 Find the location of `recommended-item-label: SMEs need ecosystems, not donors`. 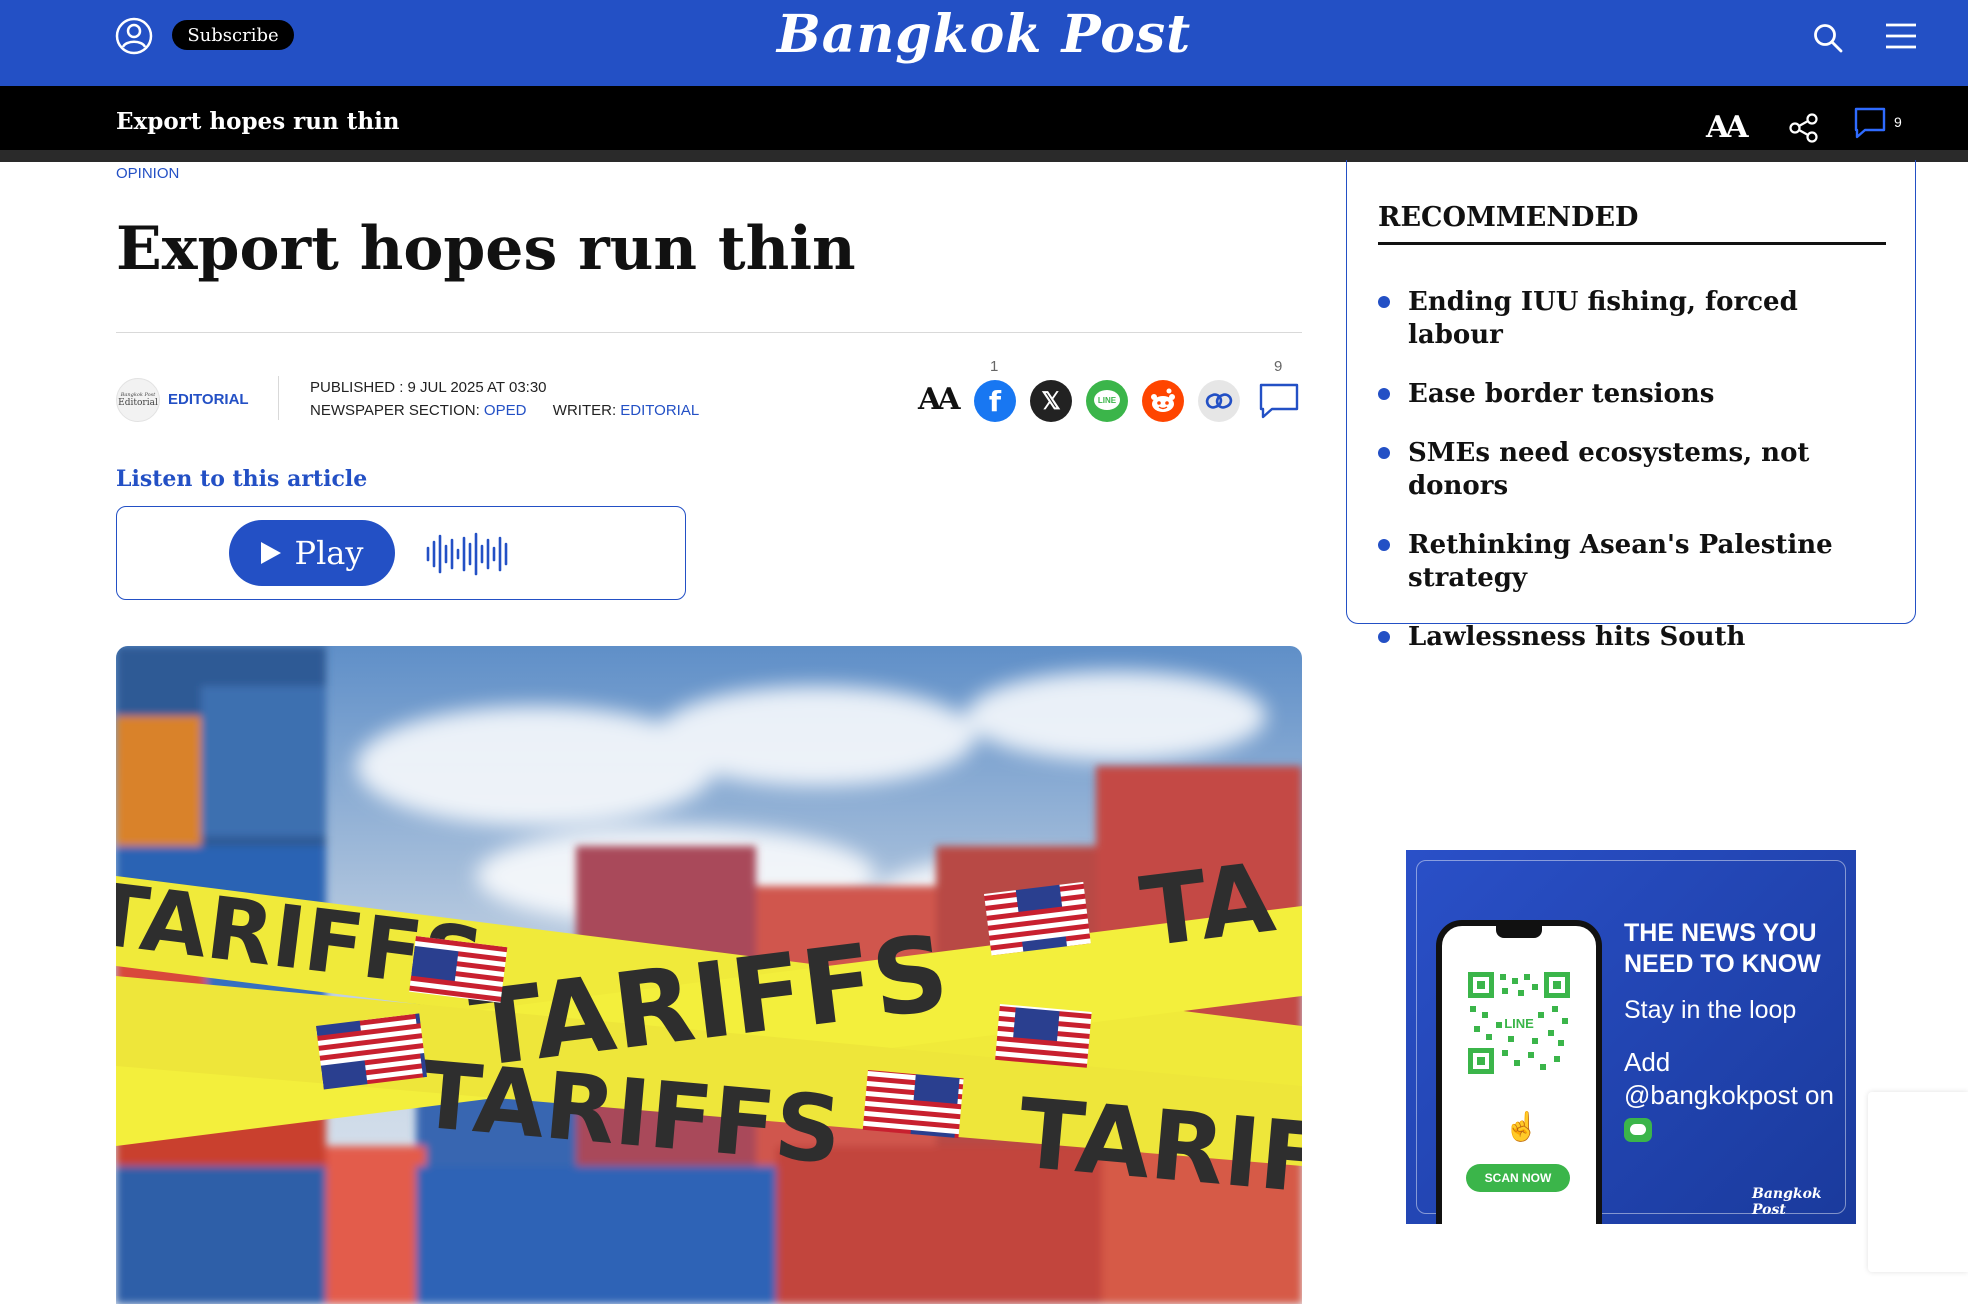

recommended-item-label: SMEs need ecosystems, not donors is located at coordinates (1609, 469).